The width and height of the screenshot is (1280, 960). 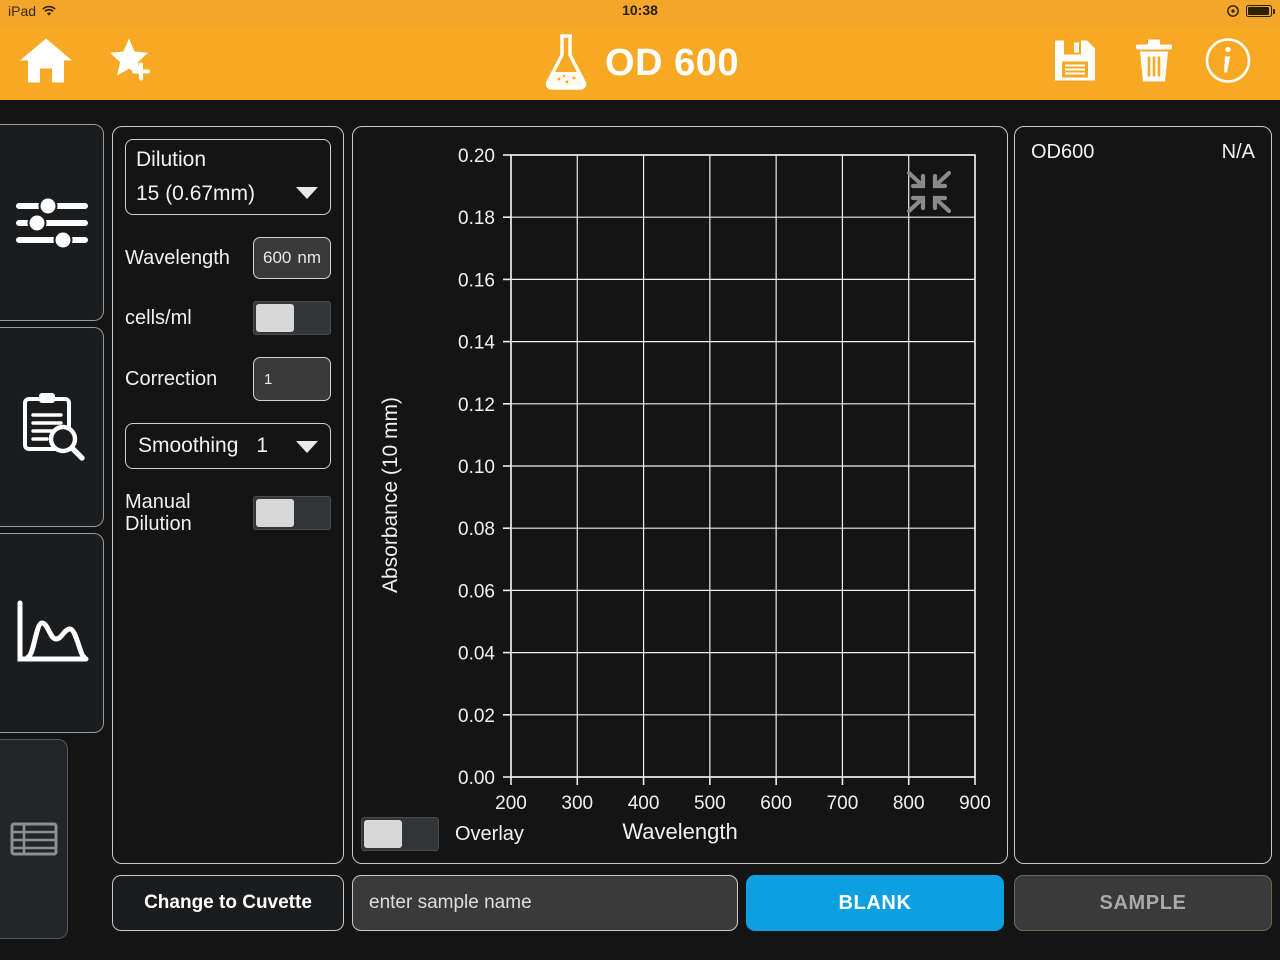 I want to click on x-tick-label: 300, so click(x=577, y=803).